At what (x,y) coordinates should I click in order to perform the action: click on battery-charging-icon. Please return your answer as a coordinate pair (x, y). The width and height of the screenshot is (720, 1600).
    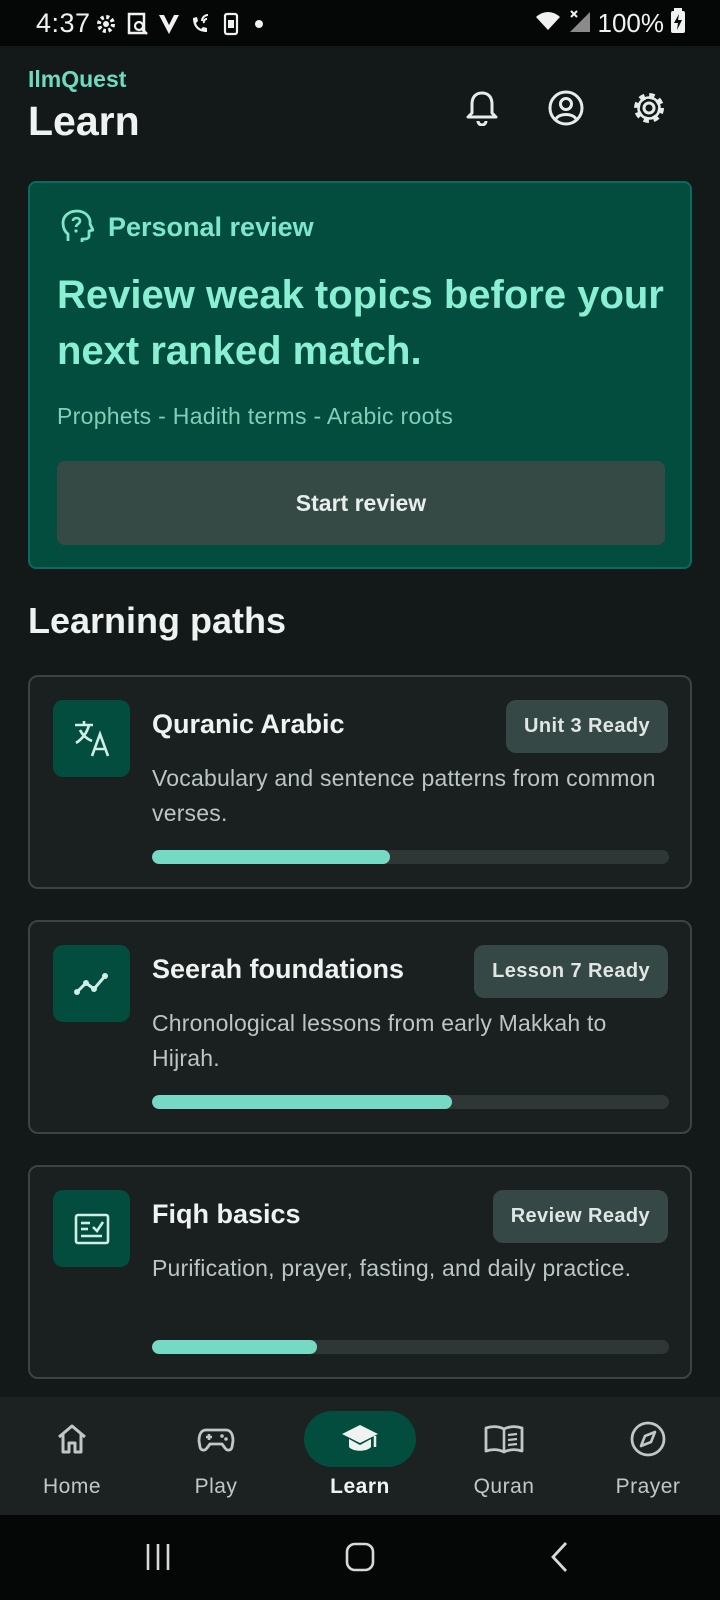
    Looking at the image, I should click on (678, 23).